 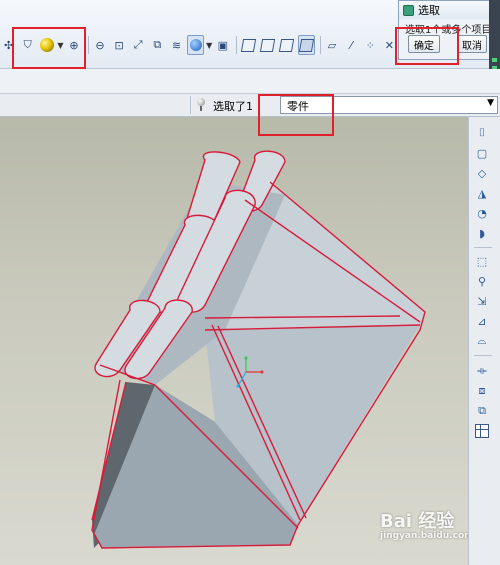 What do you see at coordinates (482, 391) in the screenshot?
I see `pattern-icon: ⧈` at bounding box center [482, 391].